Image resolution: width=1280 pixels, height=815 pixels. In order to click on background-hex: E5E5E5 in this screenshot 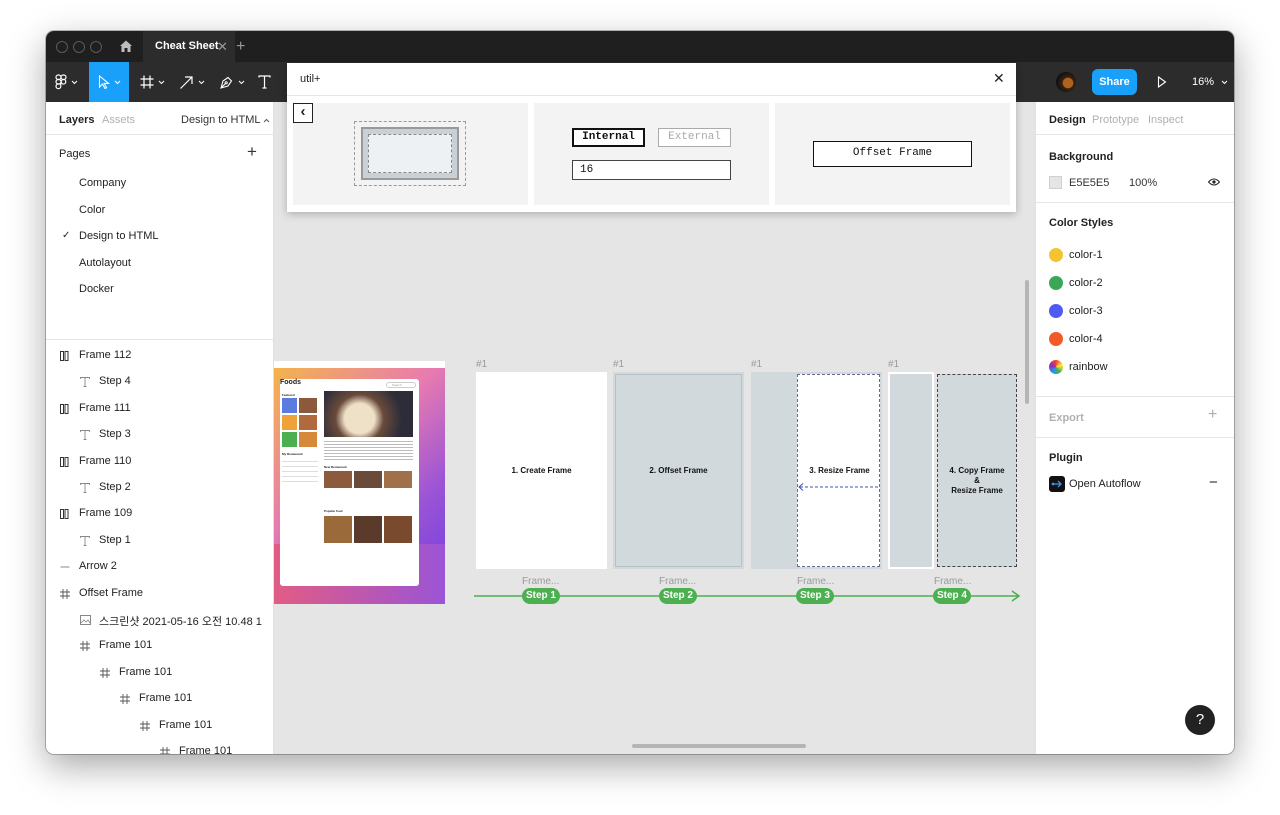, I will do `click(1089, 183)`.